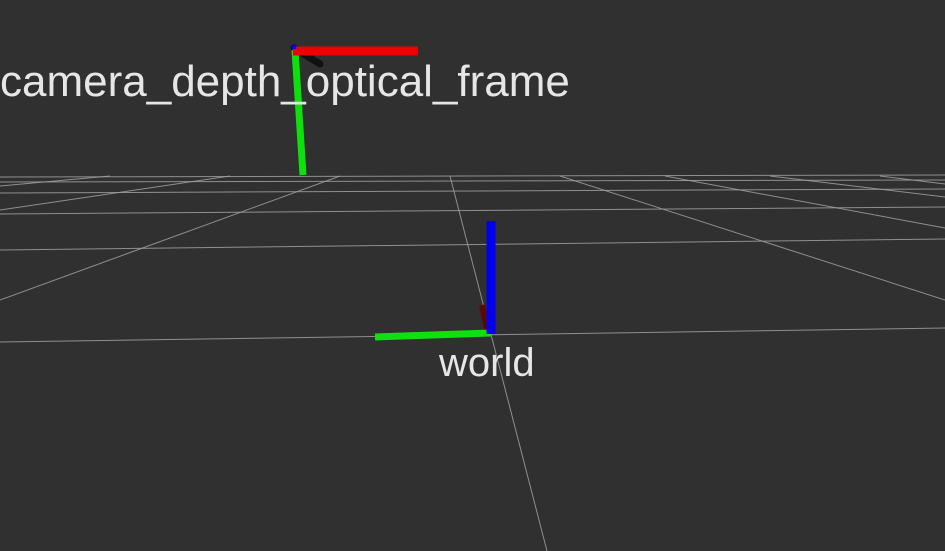 The width and height of the screenshot is (945, 551). What do you see at coordinates (354, 110) in the screenshot?
I see `camera-frame-axes` at bounding box center [354, 110].